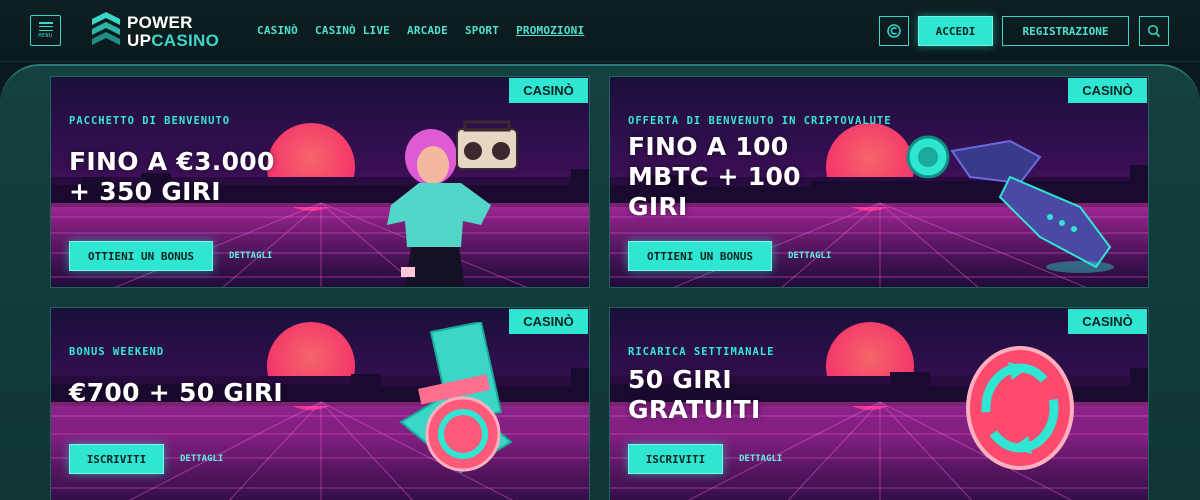  I want to click on headline-line: MBTC + 100, so click(714, 176).